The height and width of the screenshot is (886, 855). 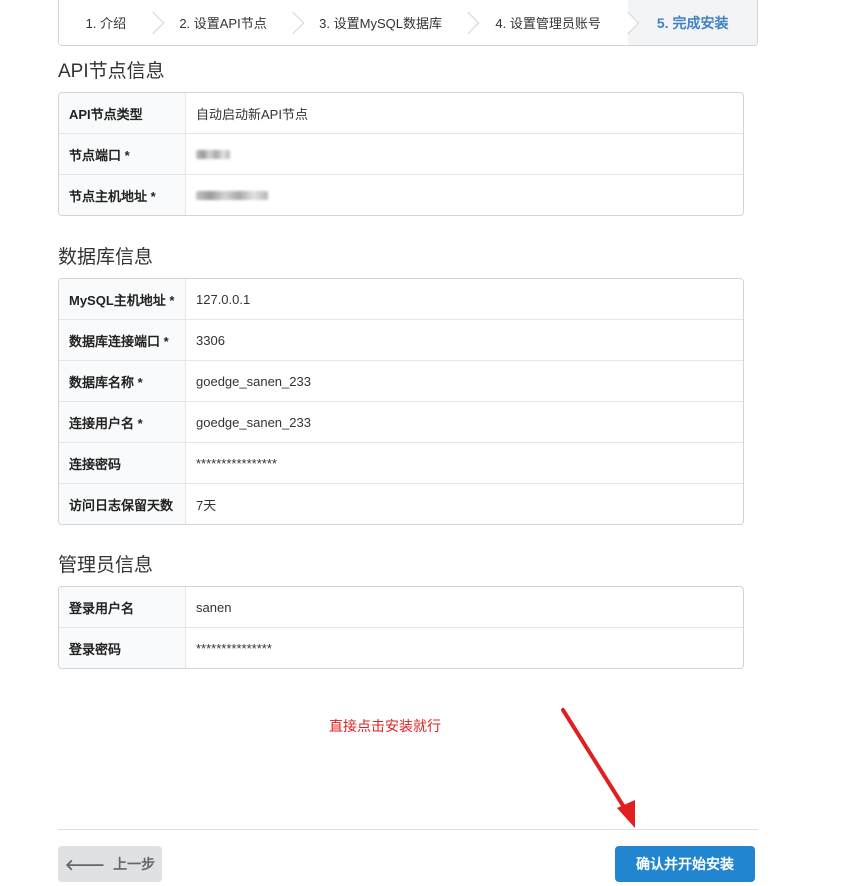 I want to click on row-label: 登录密码, so click(x=122, y=648).